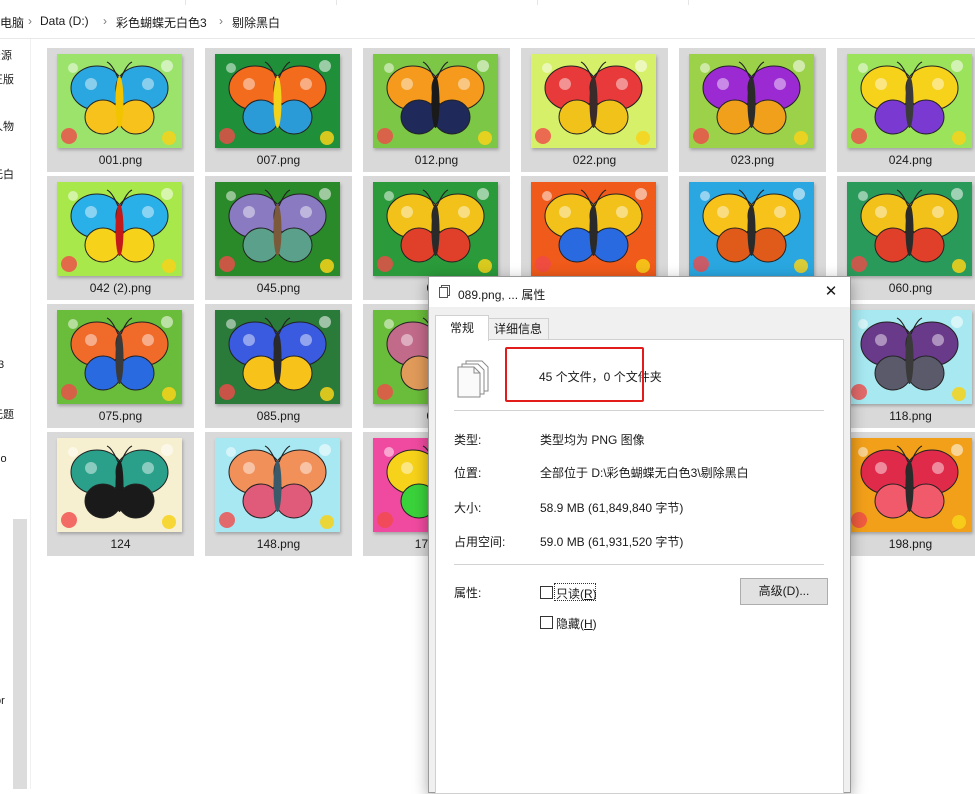 The height and width of the screenshot is (794, 975). Describe the element at coordinates (20, 654) in the screenshot. I see `nav-scrollbar` at that location.